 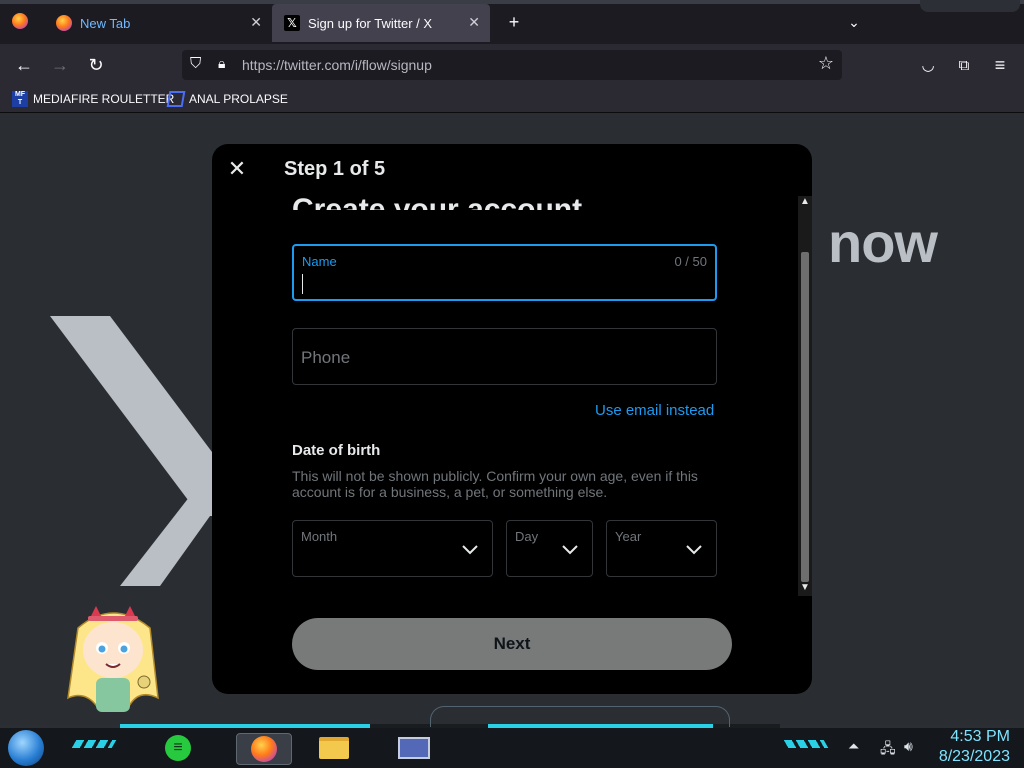 I want to click on bookmark-mediafire: MF T MEDIAFIRE ROULETTER, so click(x=93, y=99).